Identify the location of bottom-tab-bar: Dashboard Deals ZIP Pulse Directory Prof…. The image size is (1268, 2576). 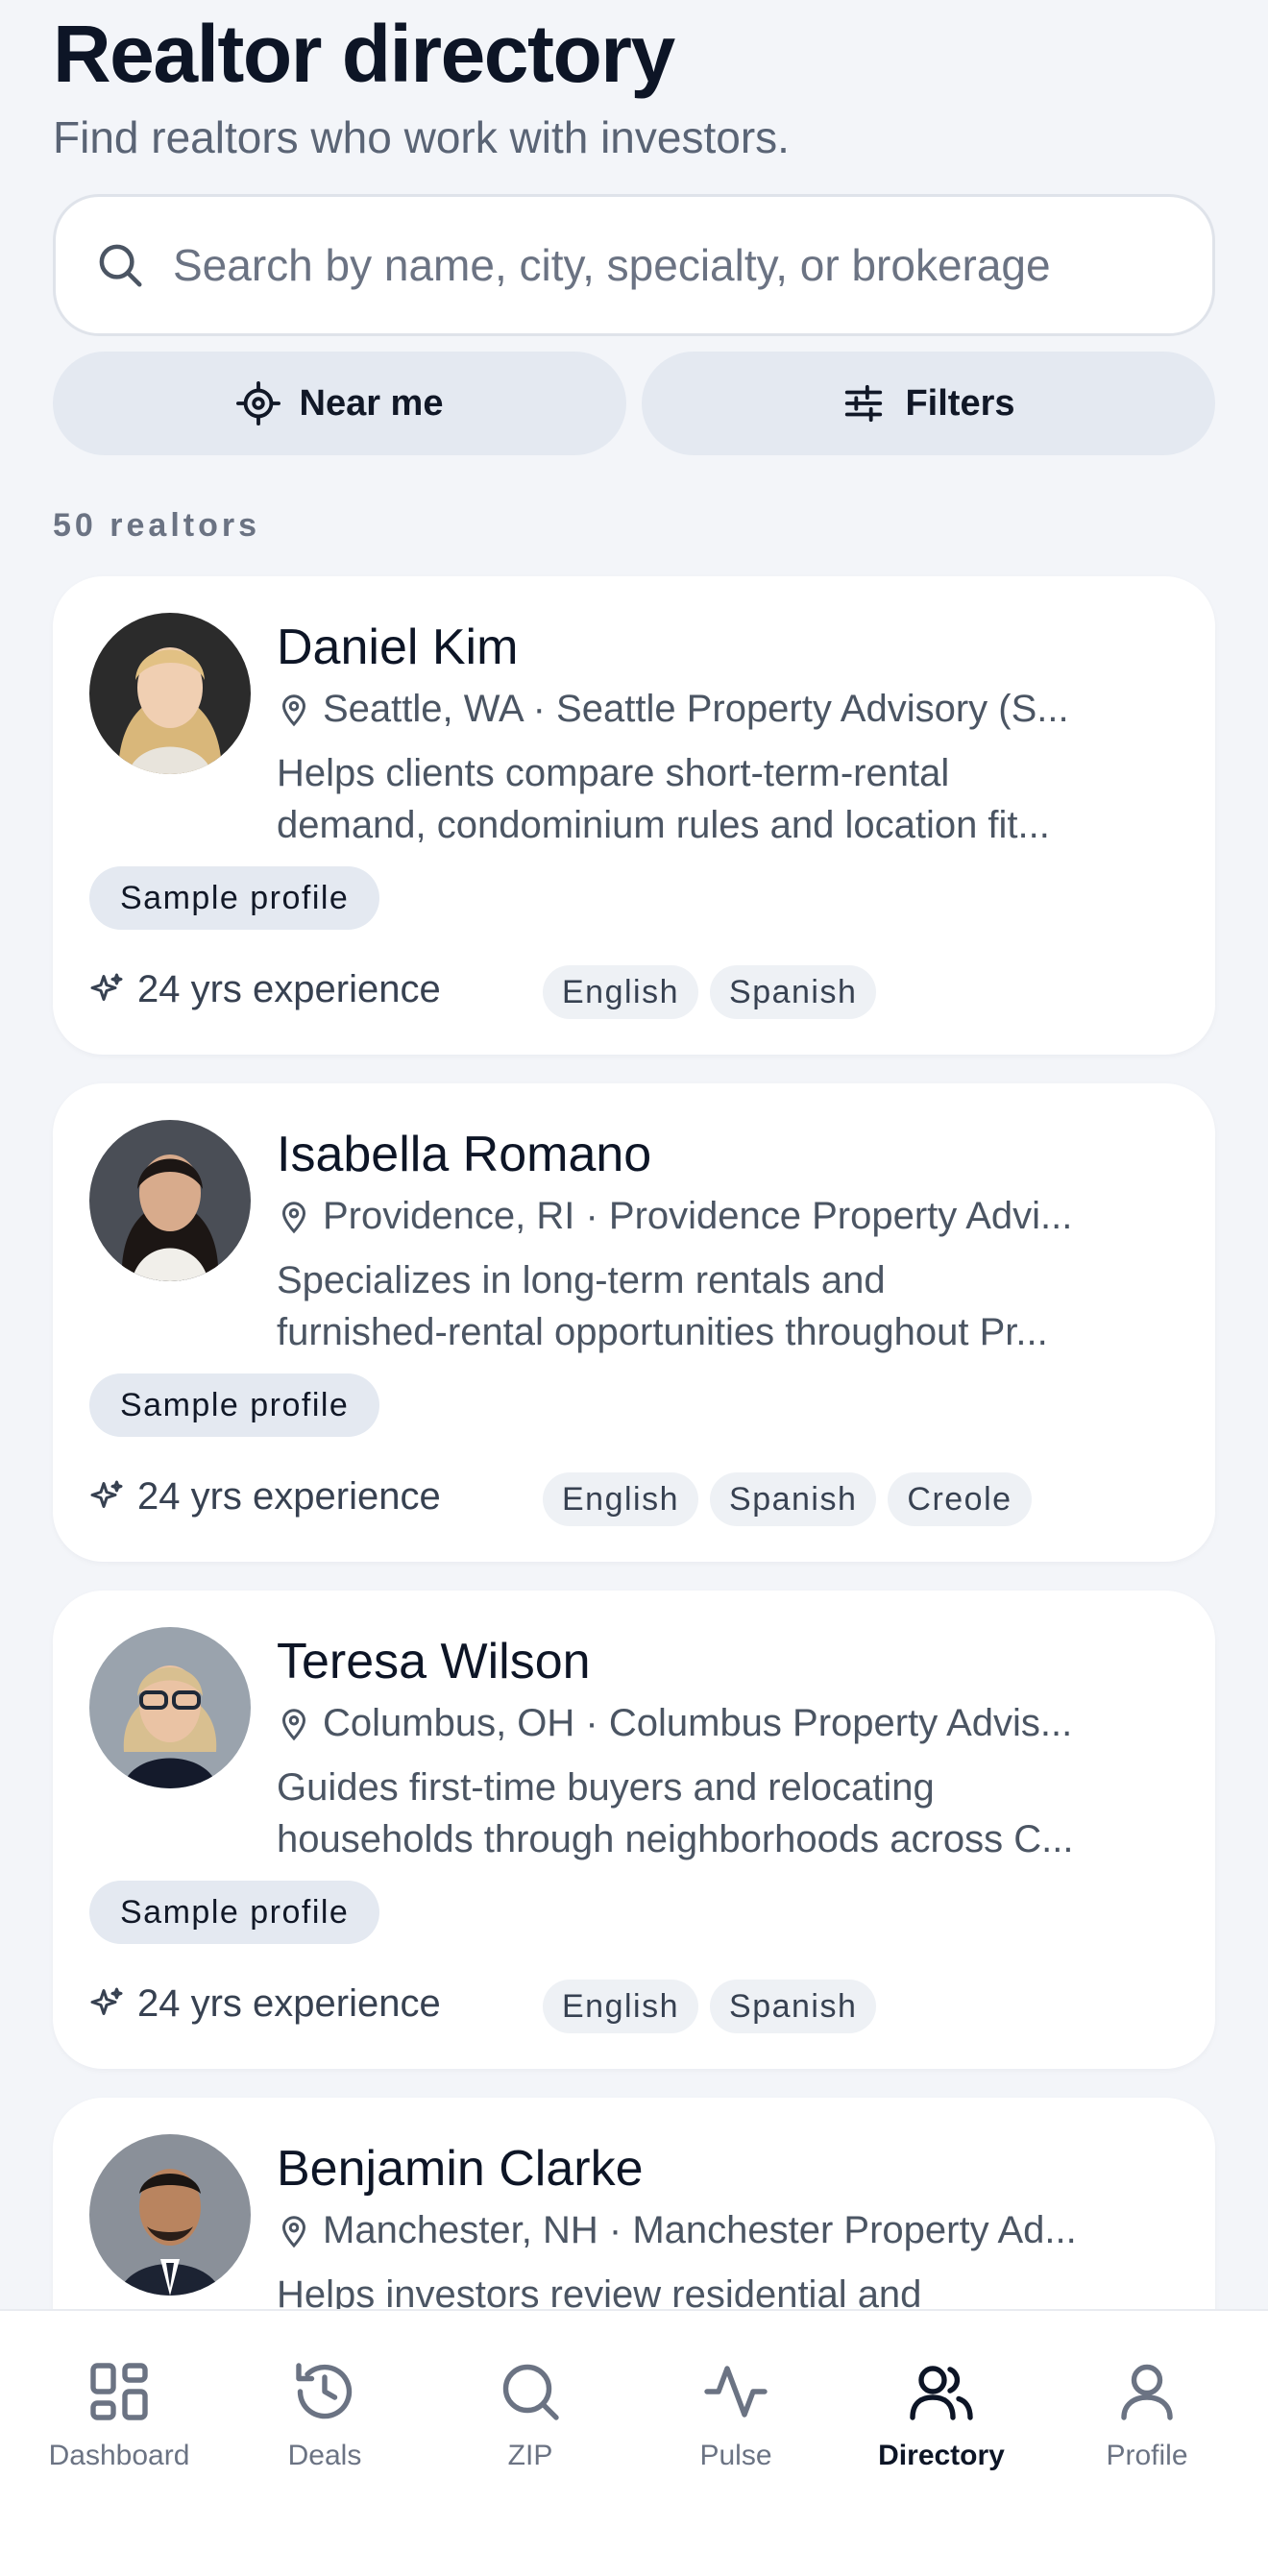
(634, 2442).